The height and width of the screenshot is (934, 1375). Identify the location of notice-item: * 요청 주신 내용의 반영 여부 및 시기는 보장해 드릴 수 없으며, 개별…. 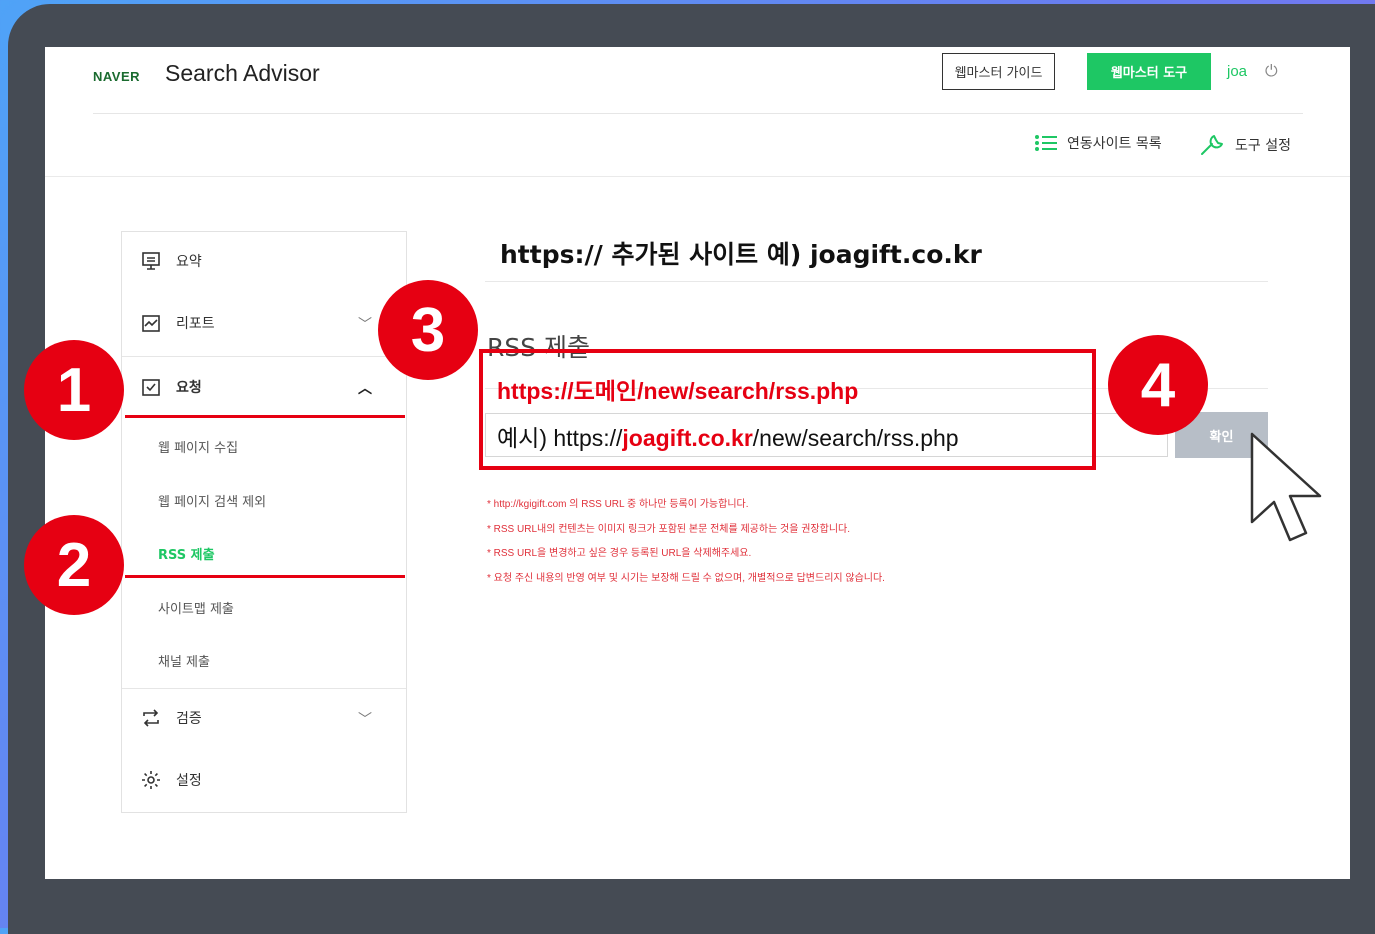
(686, 578).